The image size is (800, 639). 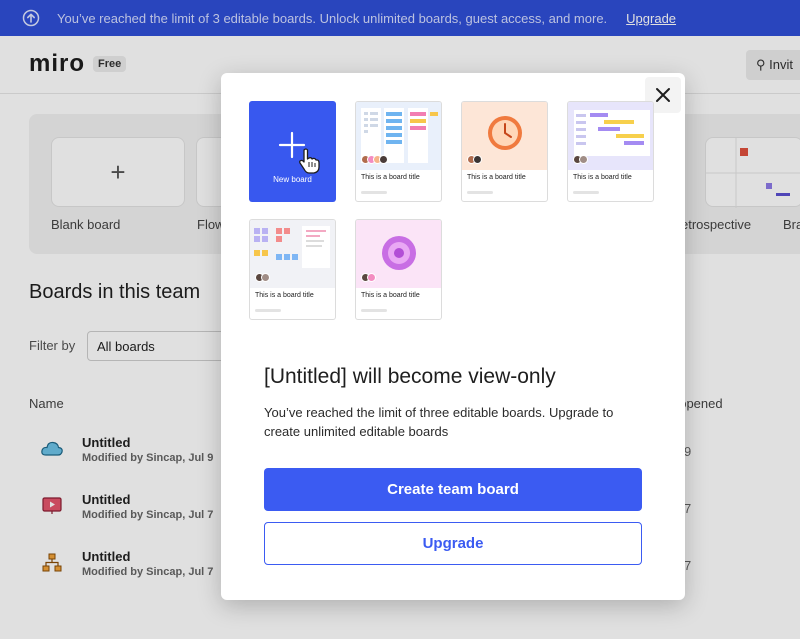 I want to click on upgrade-button: Upgrade, so click(x=453, y=543).